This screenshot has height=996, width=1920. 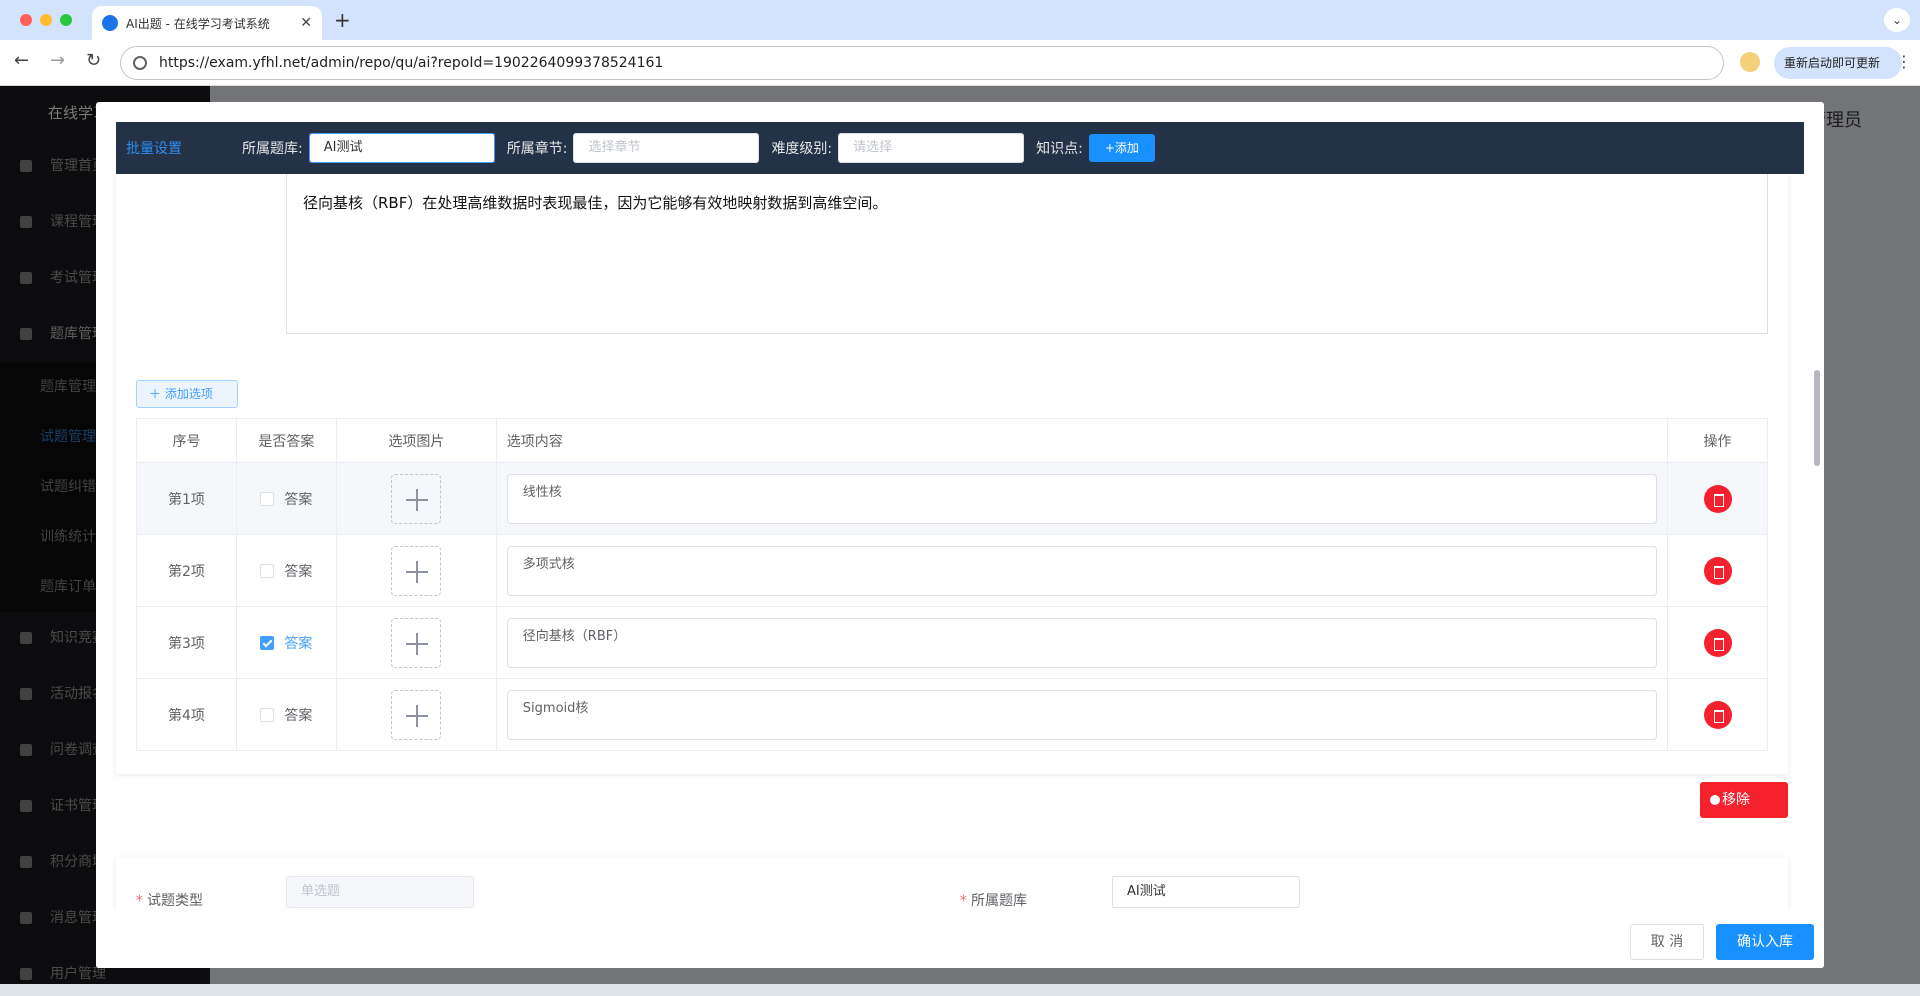 What do you see at coordinates (1206, 892) in the screenshot?
I see `question-repo-select: AI测试` at bounding box center [1206, 892].